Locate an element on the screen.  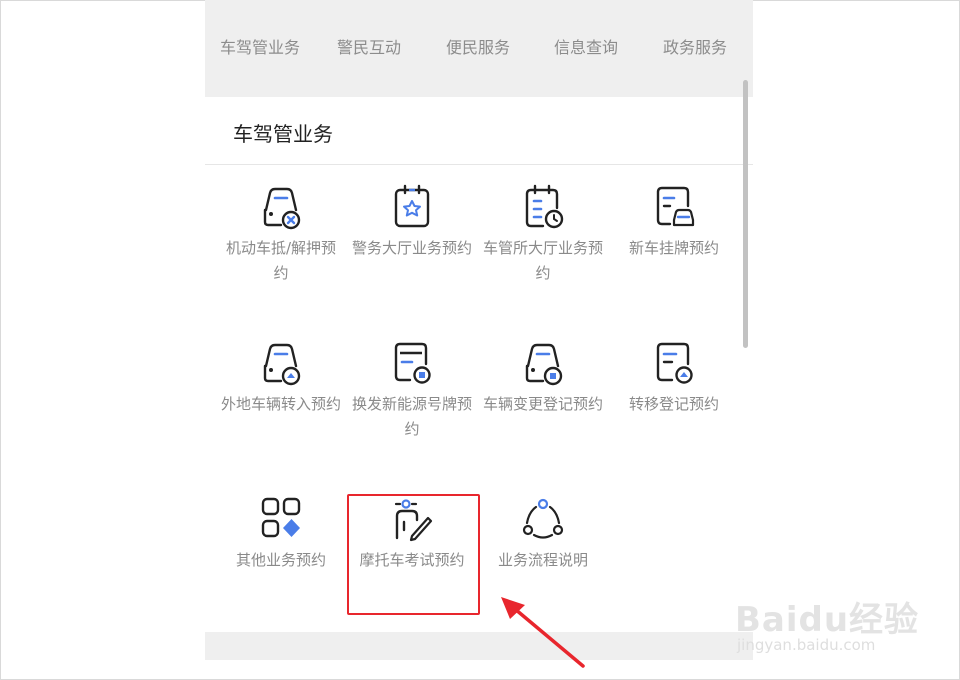
service-tile-non-local-transfer: 外地车辆转入预约 is located at coordinates (281, 378).